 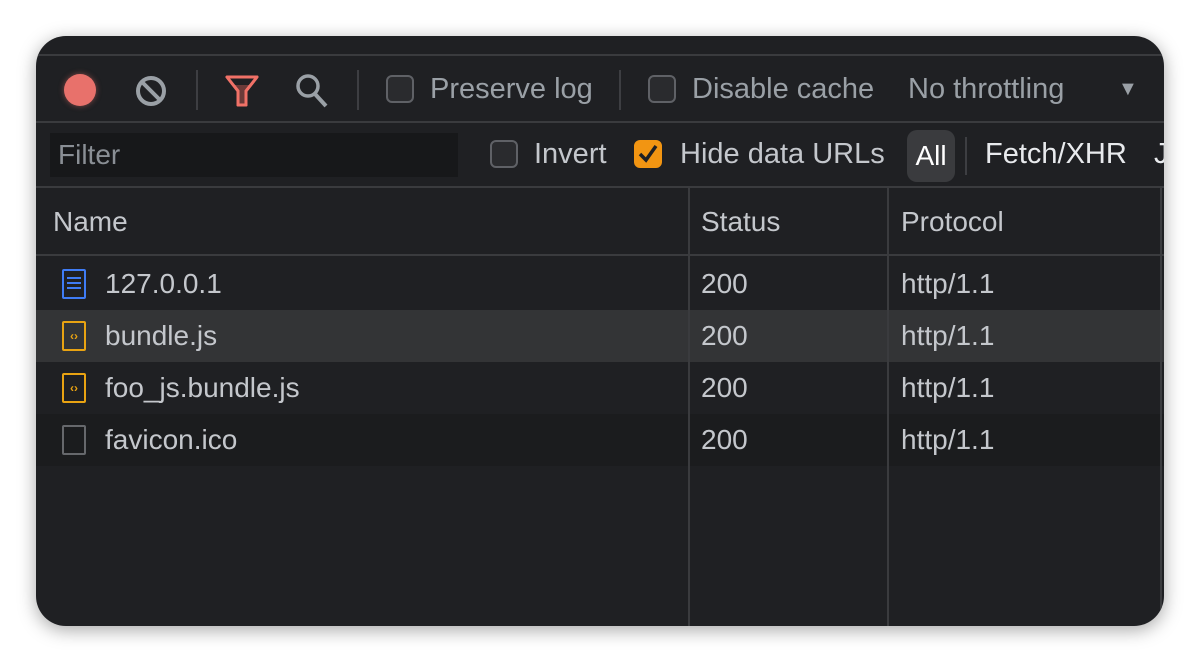 I want to click on table-row: ‹› bundle.js 200 http/1.1, so click(x=600, y=336).